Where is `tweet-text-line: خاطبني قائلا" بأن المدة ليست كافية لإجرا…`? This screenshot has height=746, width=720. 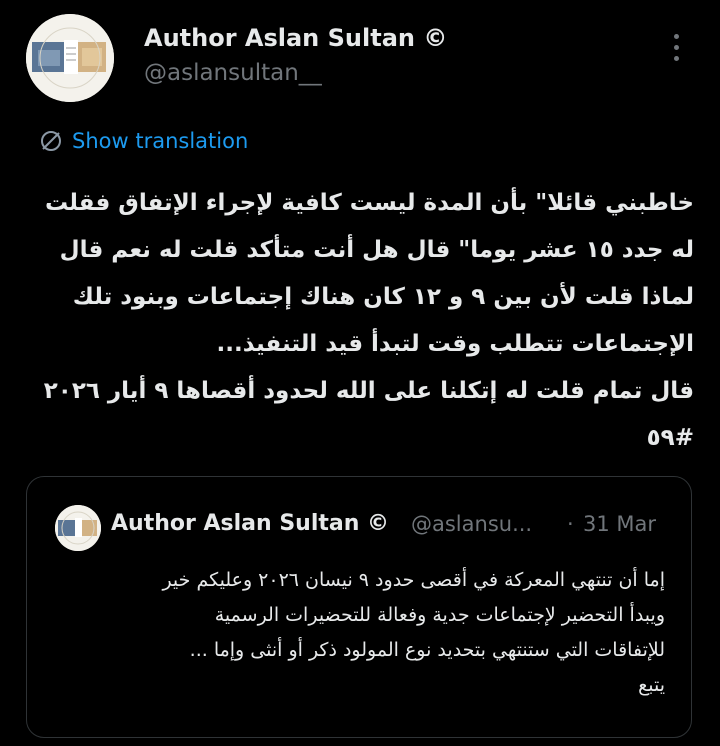 tweet-text-line: خاطبني قائلا" بأن المدة ليست كافية لإجرا… is located at coordinates (369, 203).